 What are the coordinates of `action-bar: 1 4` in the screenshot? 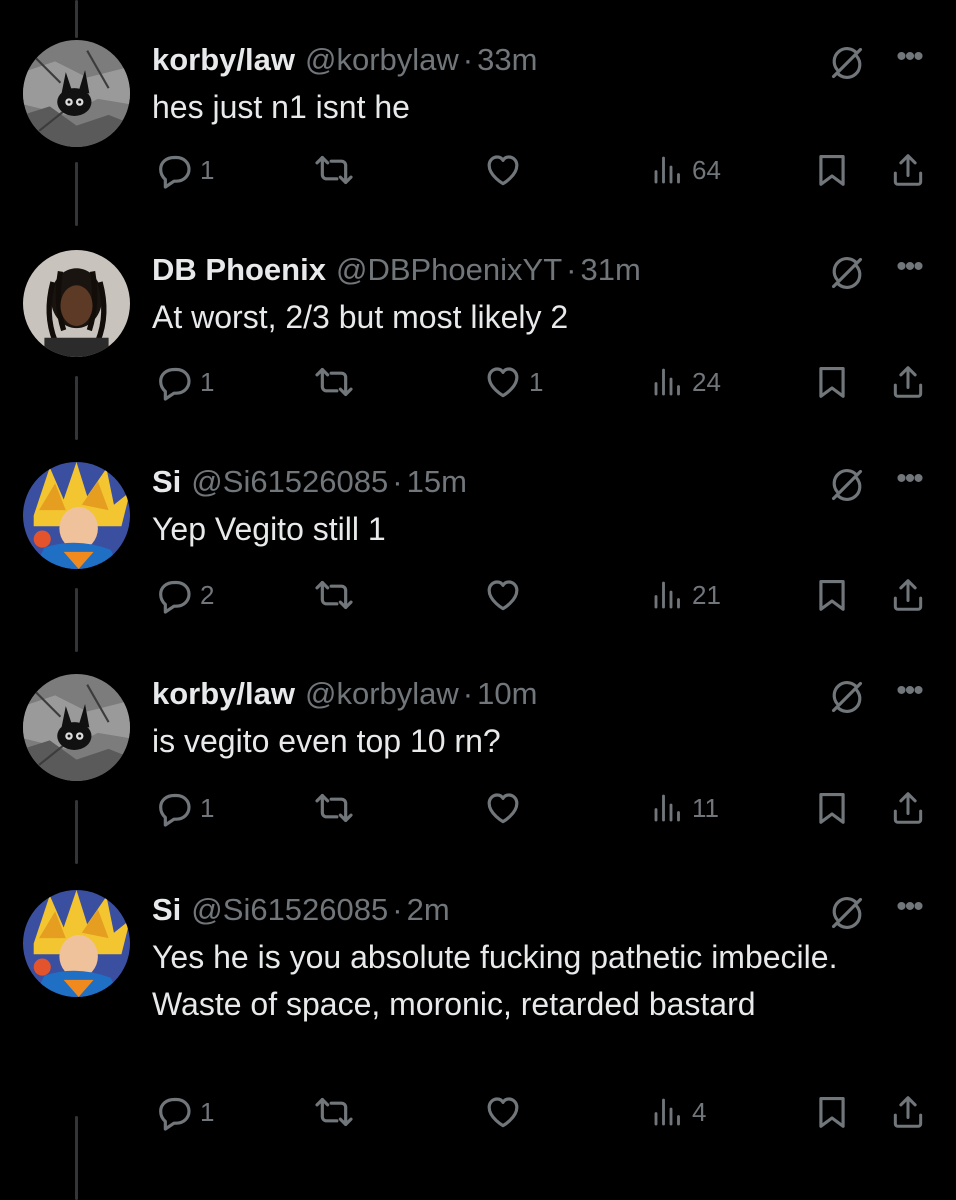 It's located at (478, 1112).